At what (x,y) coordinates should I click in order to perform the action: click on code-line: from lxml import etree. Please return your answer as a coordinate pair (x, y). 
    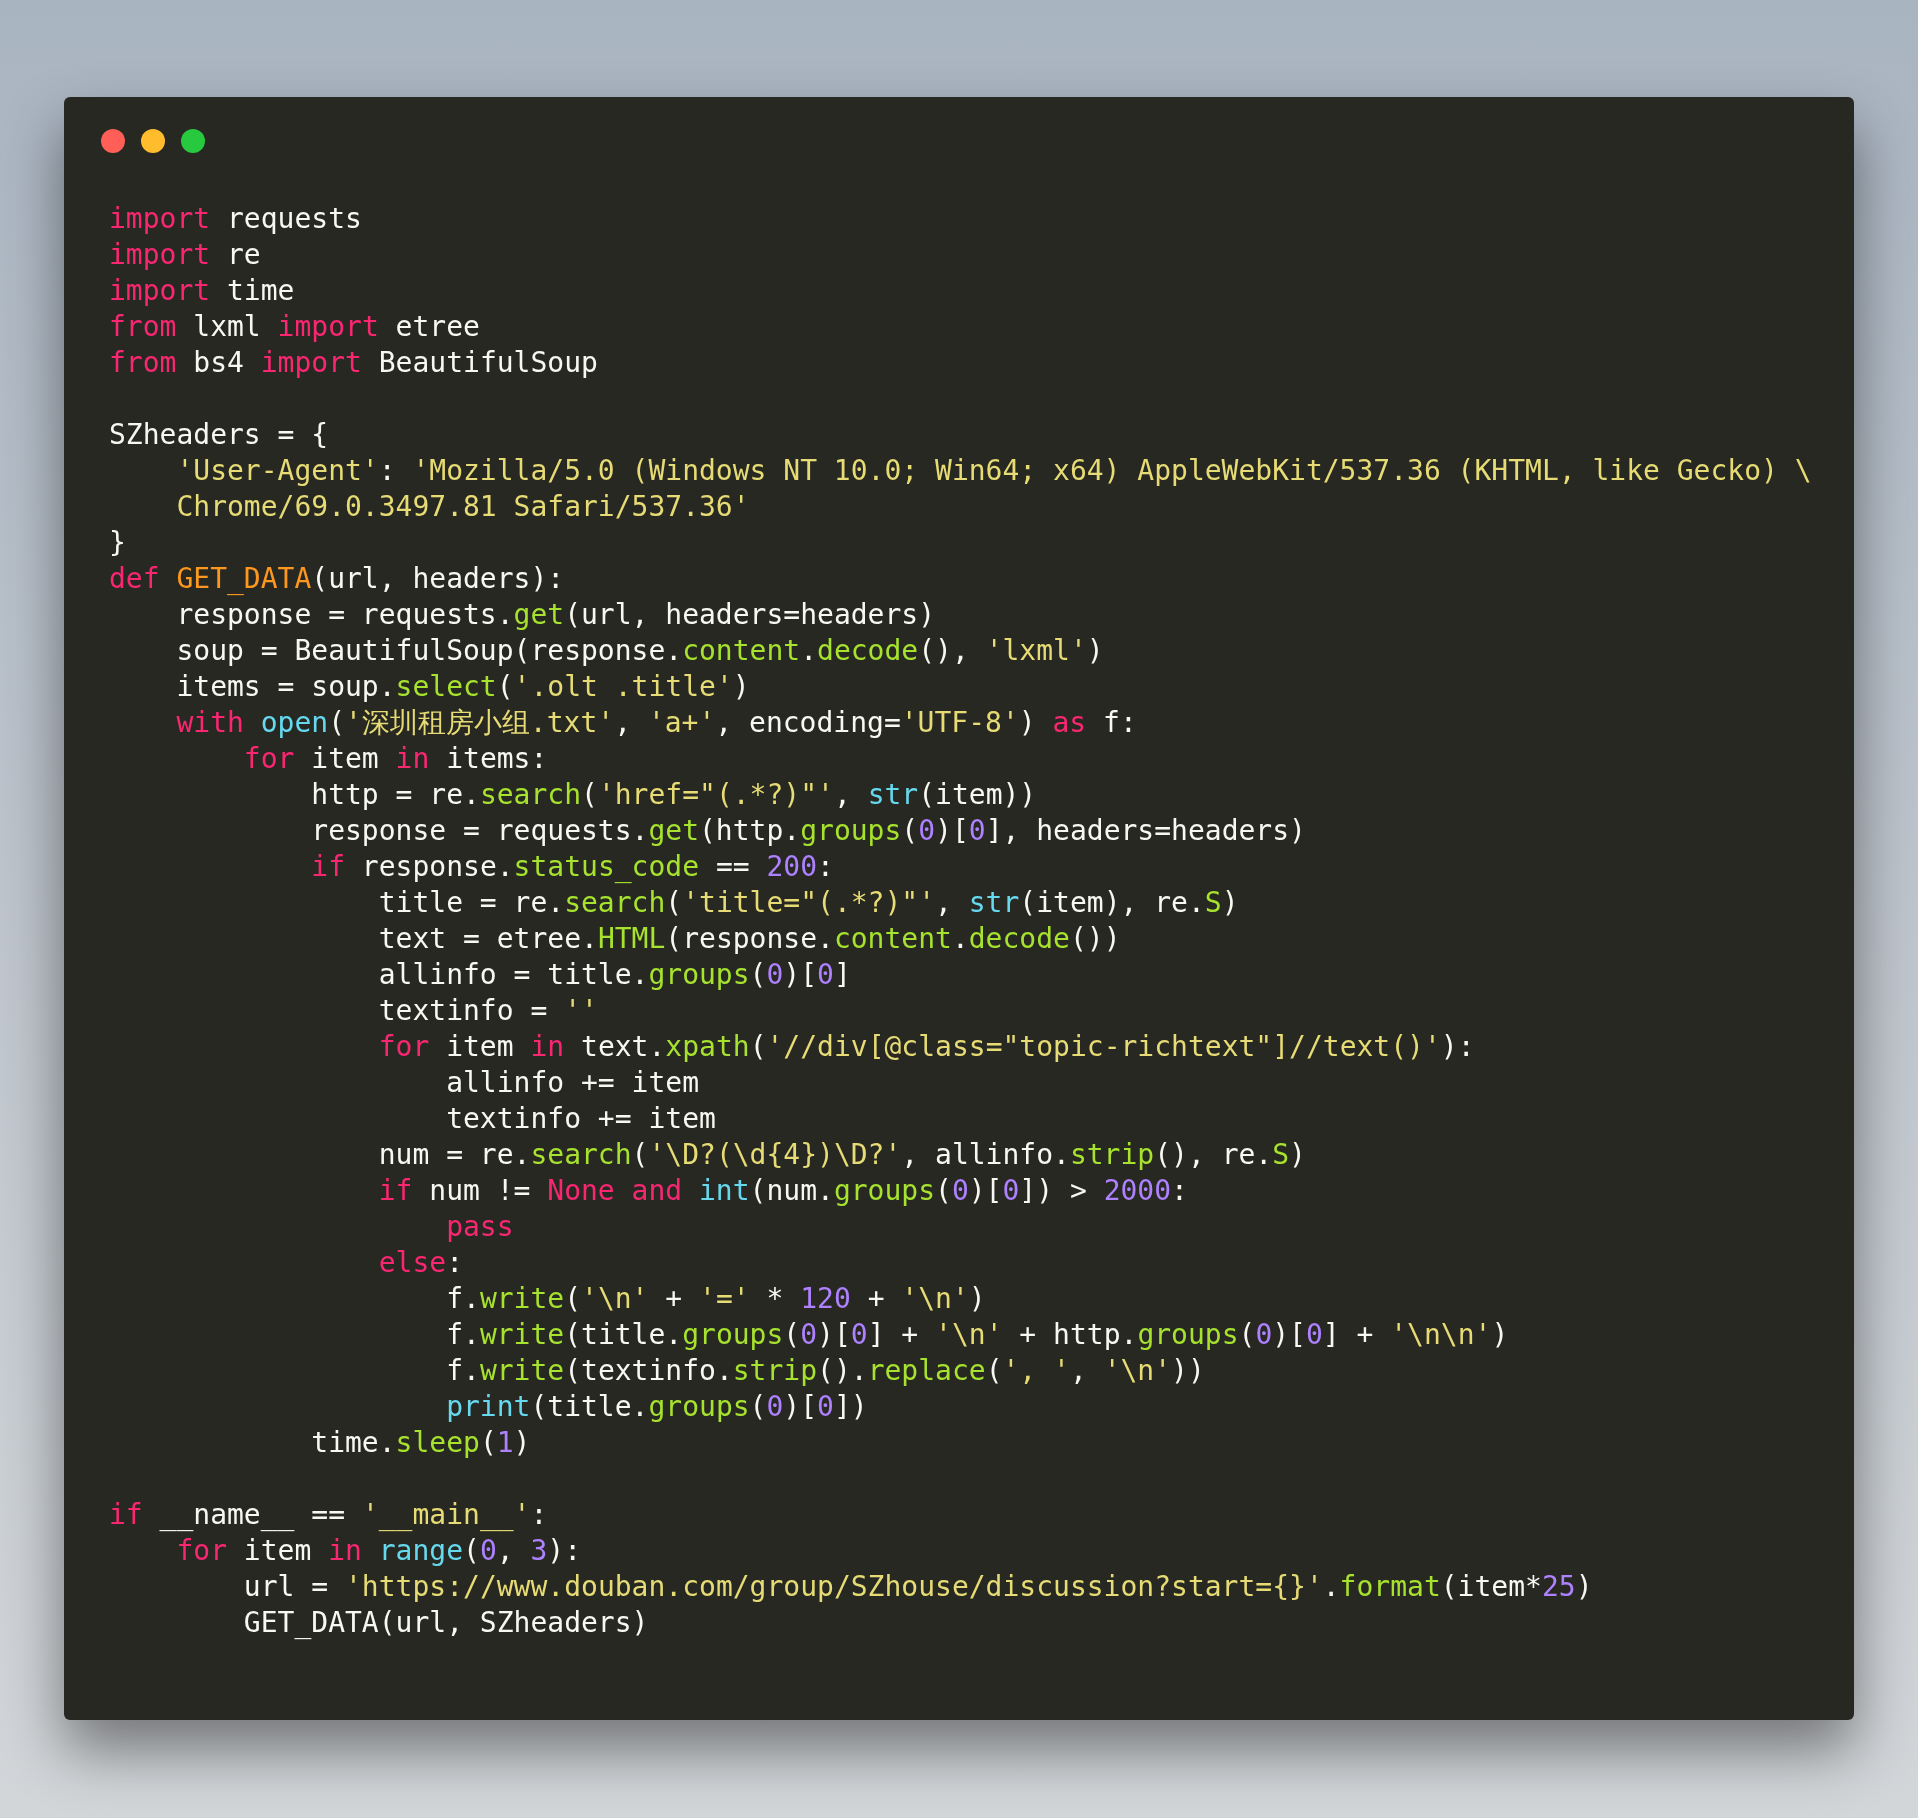
    Looking at the image, I should click on (295, 327).